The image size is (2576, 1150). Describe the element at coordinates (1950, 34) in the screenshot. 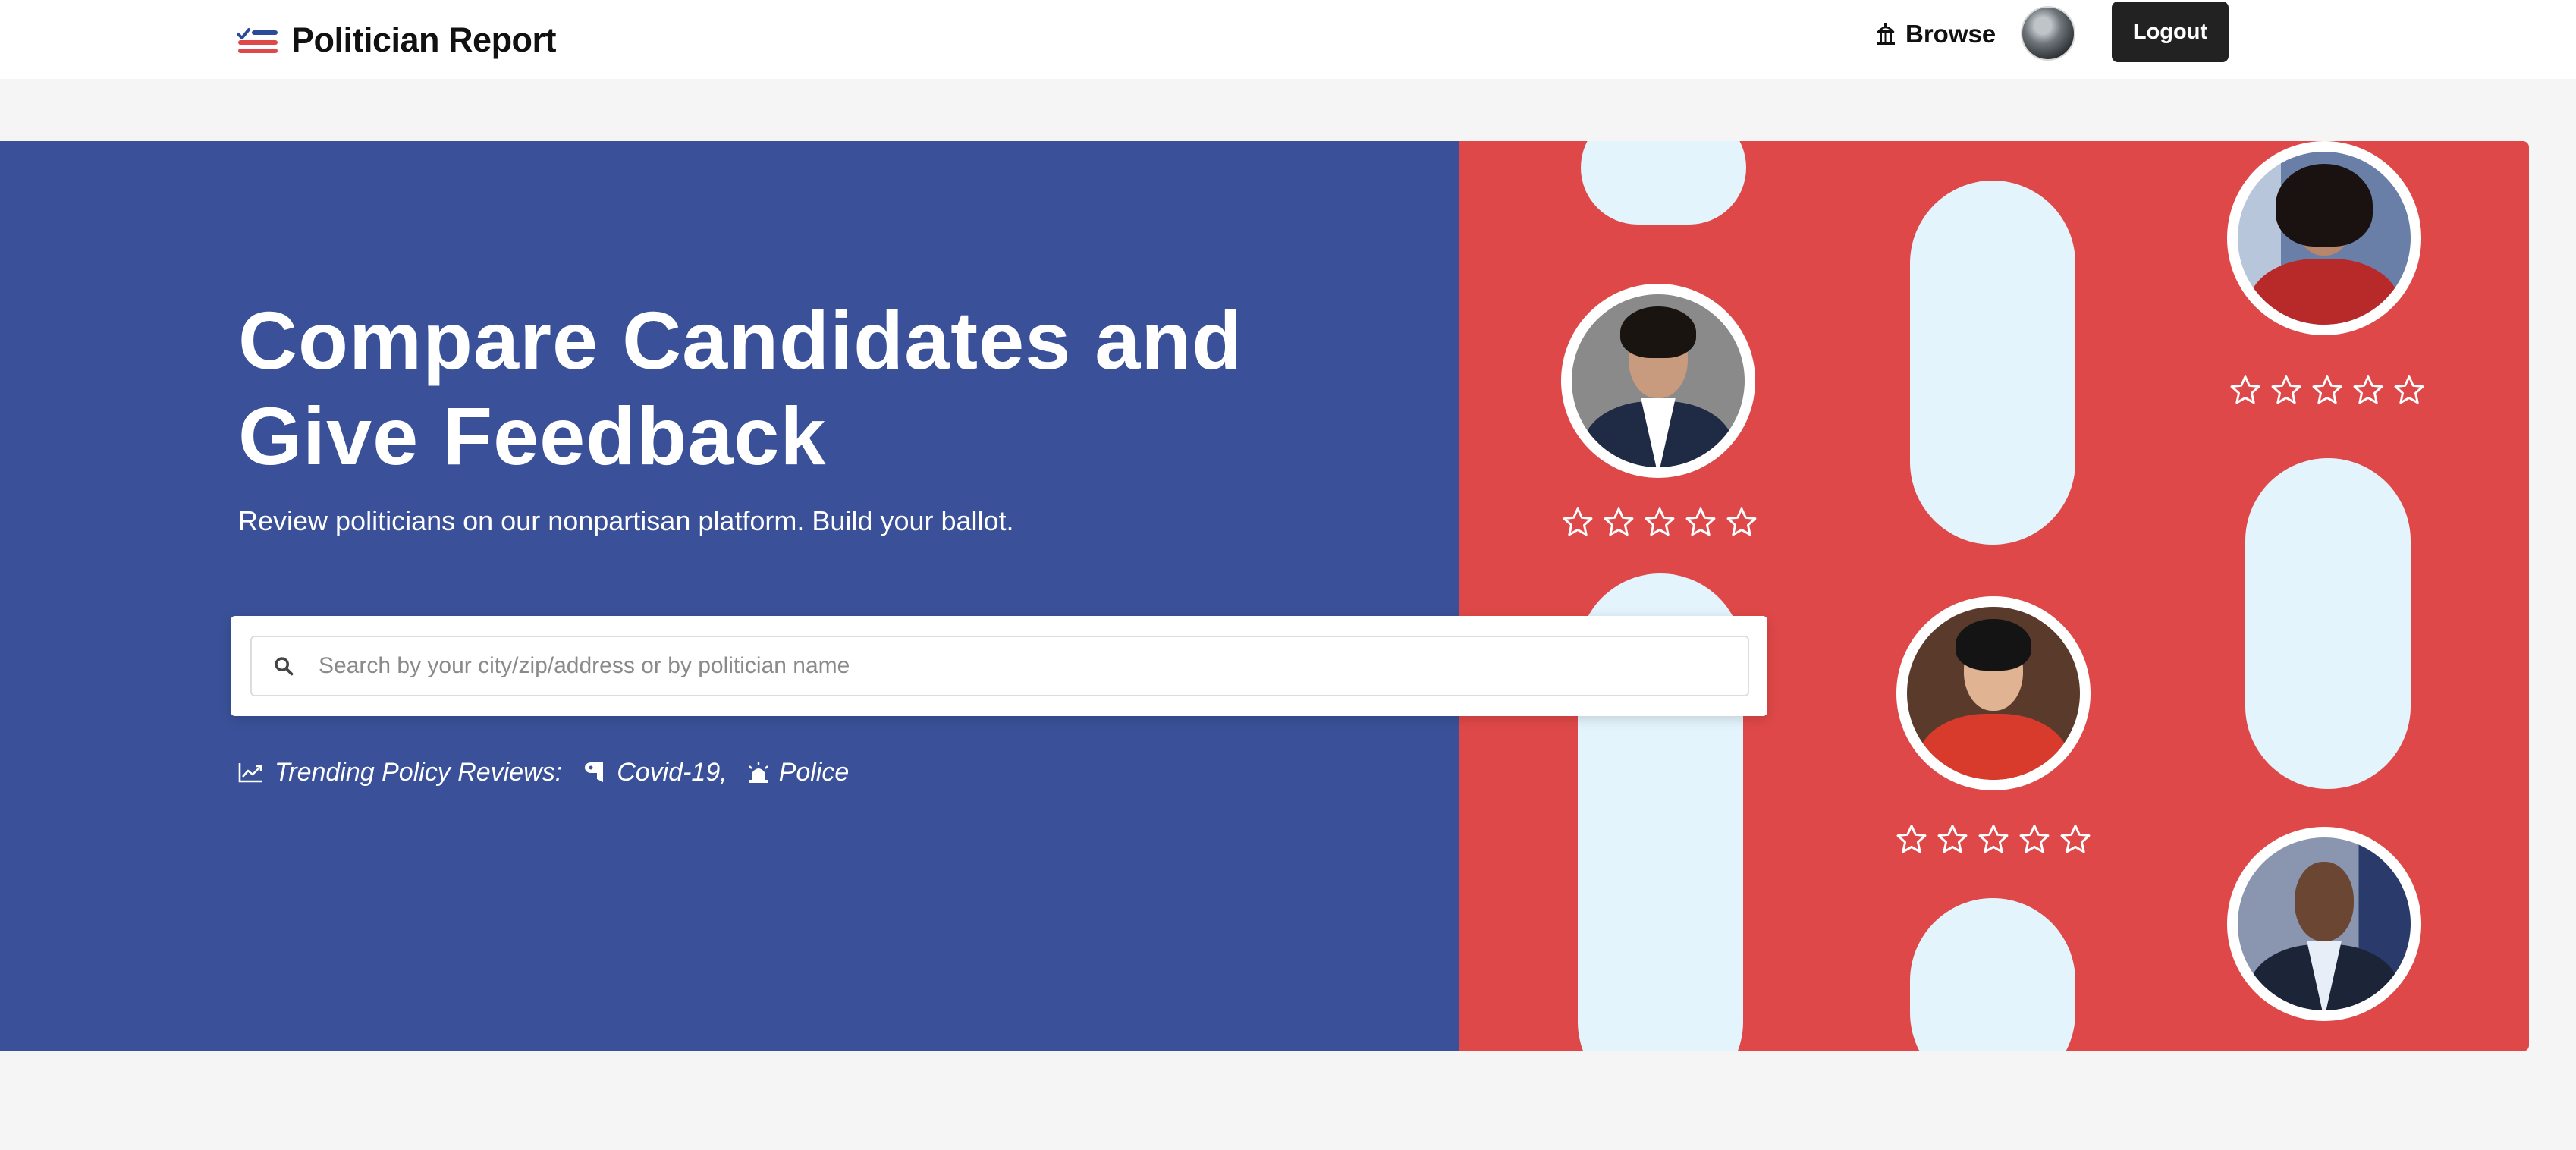

I see `browse-label: Browse` at that location.